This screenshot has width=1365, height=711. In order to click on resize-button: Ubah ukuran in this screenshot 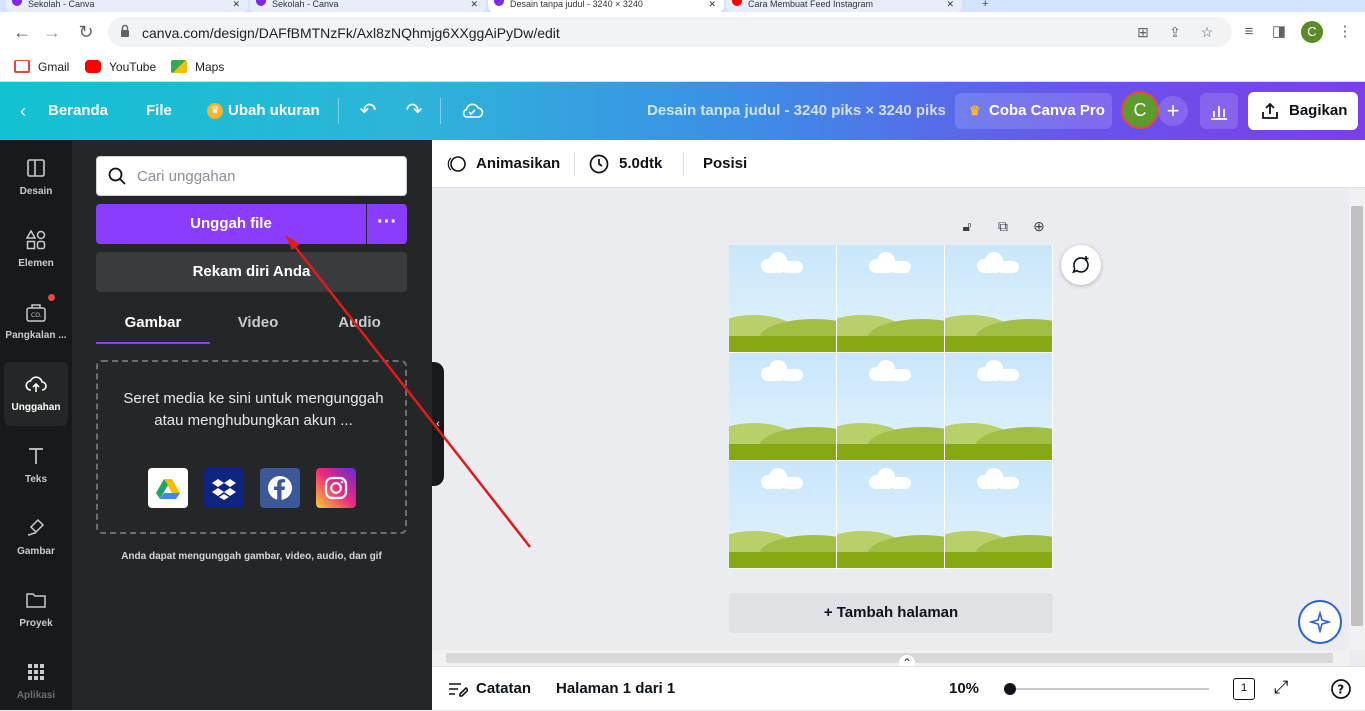, I will do `click(274, 111)`.